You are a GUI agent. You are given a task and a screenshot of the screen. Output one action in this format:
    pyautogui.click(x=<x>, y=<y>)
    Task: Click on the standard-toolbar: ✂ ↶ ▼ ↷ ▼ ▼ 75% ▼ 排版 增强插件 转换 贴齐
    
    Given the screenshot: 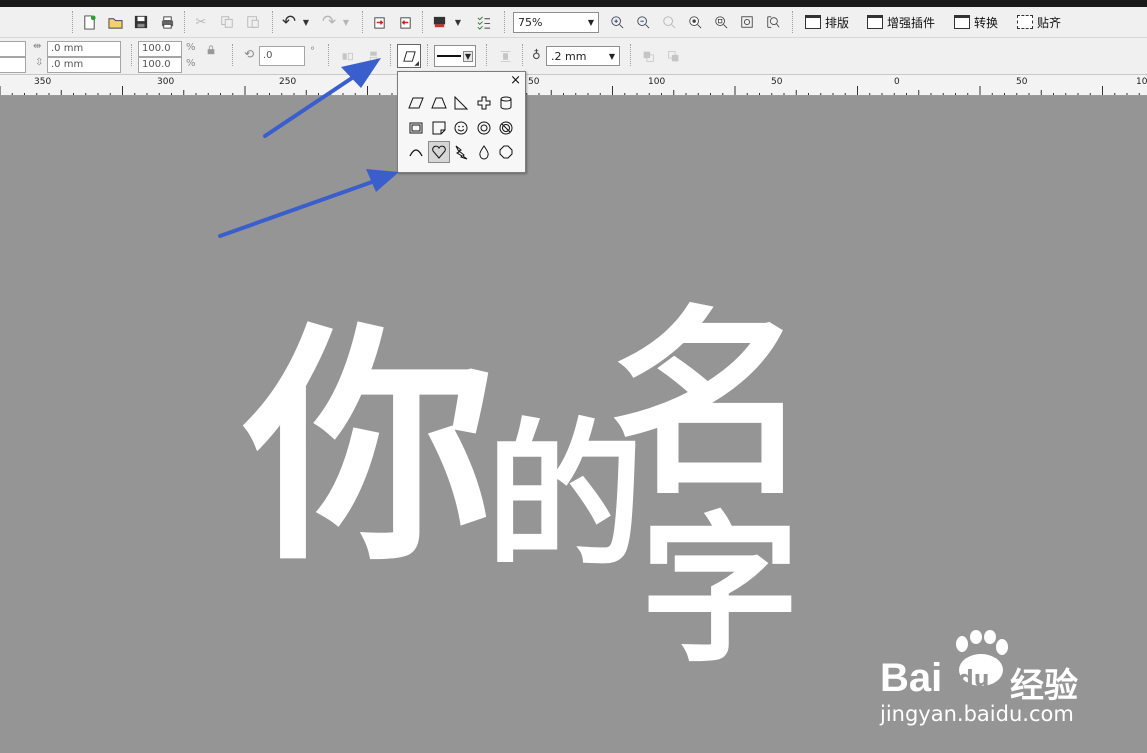 What is the action you would take?
    pyautogui.click(x=573, y=22)
    